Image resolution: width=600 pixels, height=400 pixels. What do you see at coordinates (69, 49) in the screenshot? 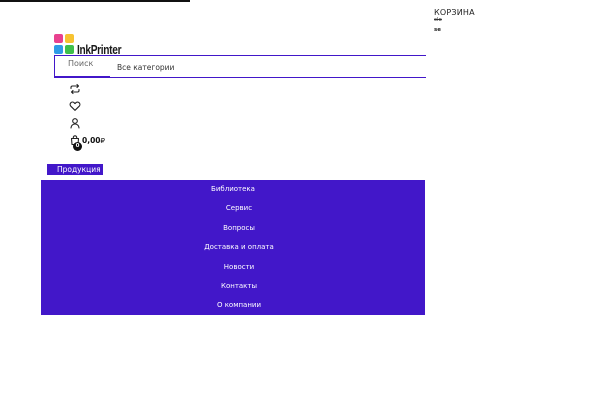
I see `logo-square-green` at bounding box center [69, 49].